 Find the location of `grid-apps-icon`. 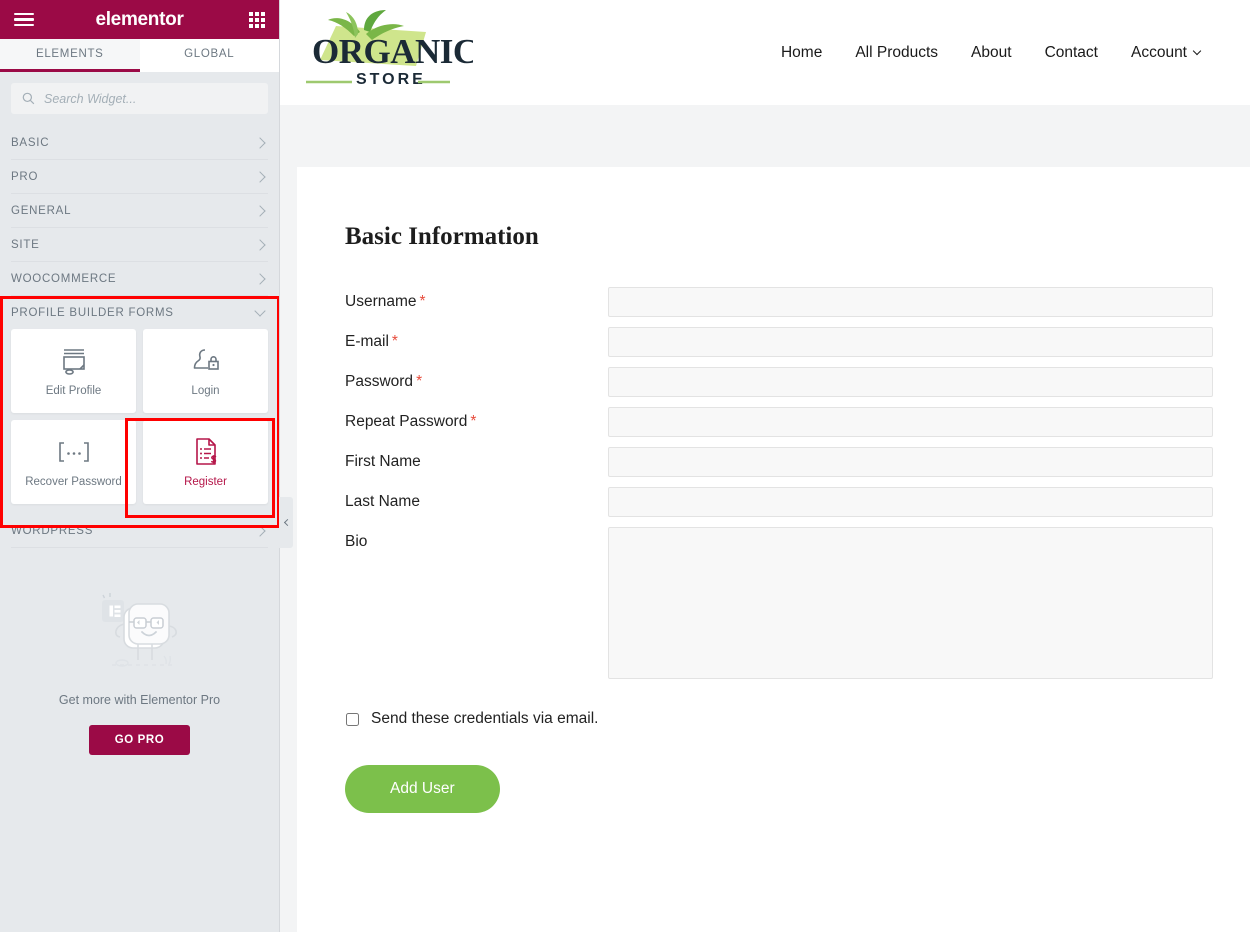

grid-apps-icon is located at coordinates (257, 19).